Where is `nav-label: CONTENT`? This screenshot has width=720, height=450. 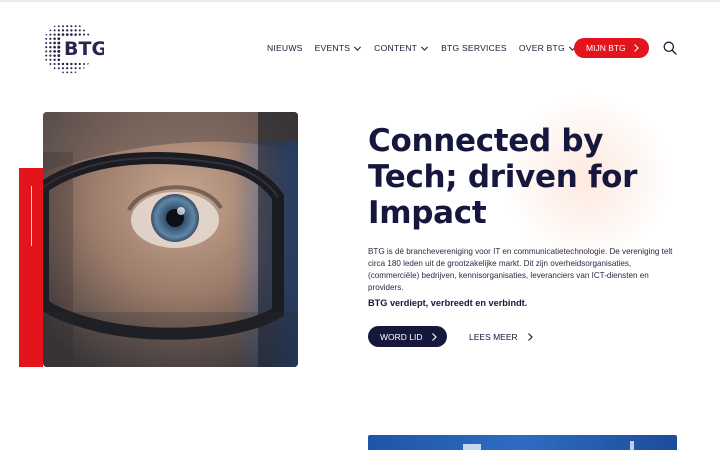 nav-label: CONTENT is located at coordinates (396, 48).